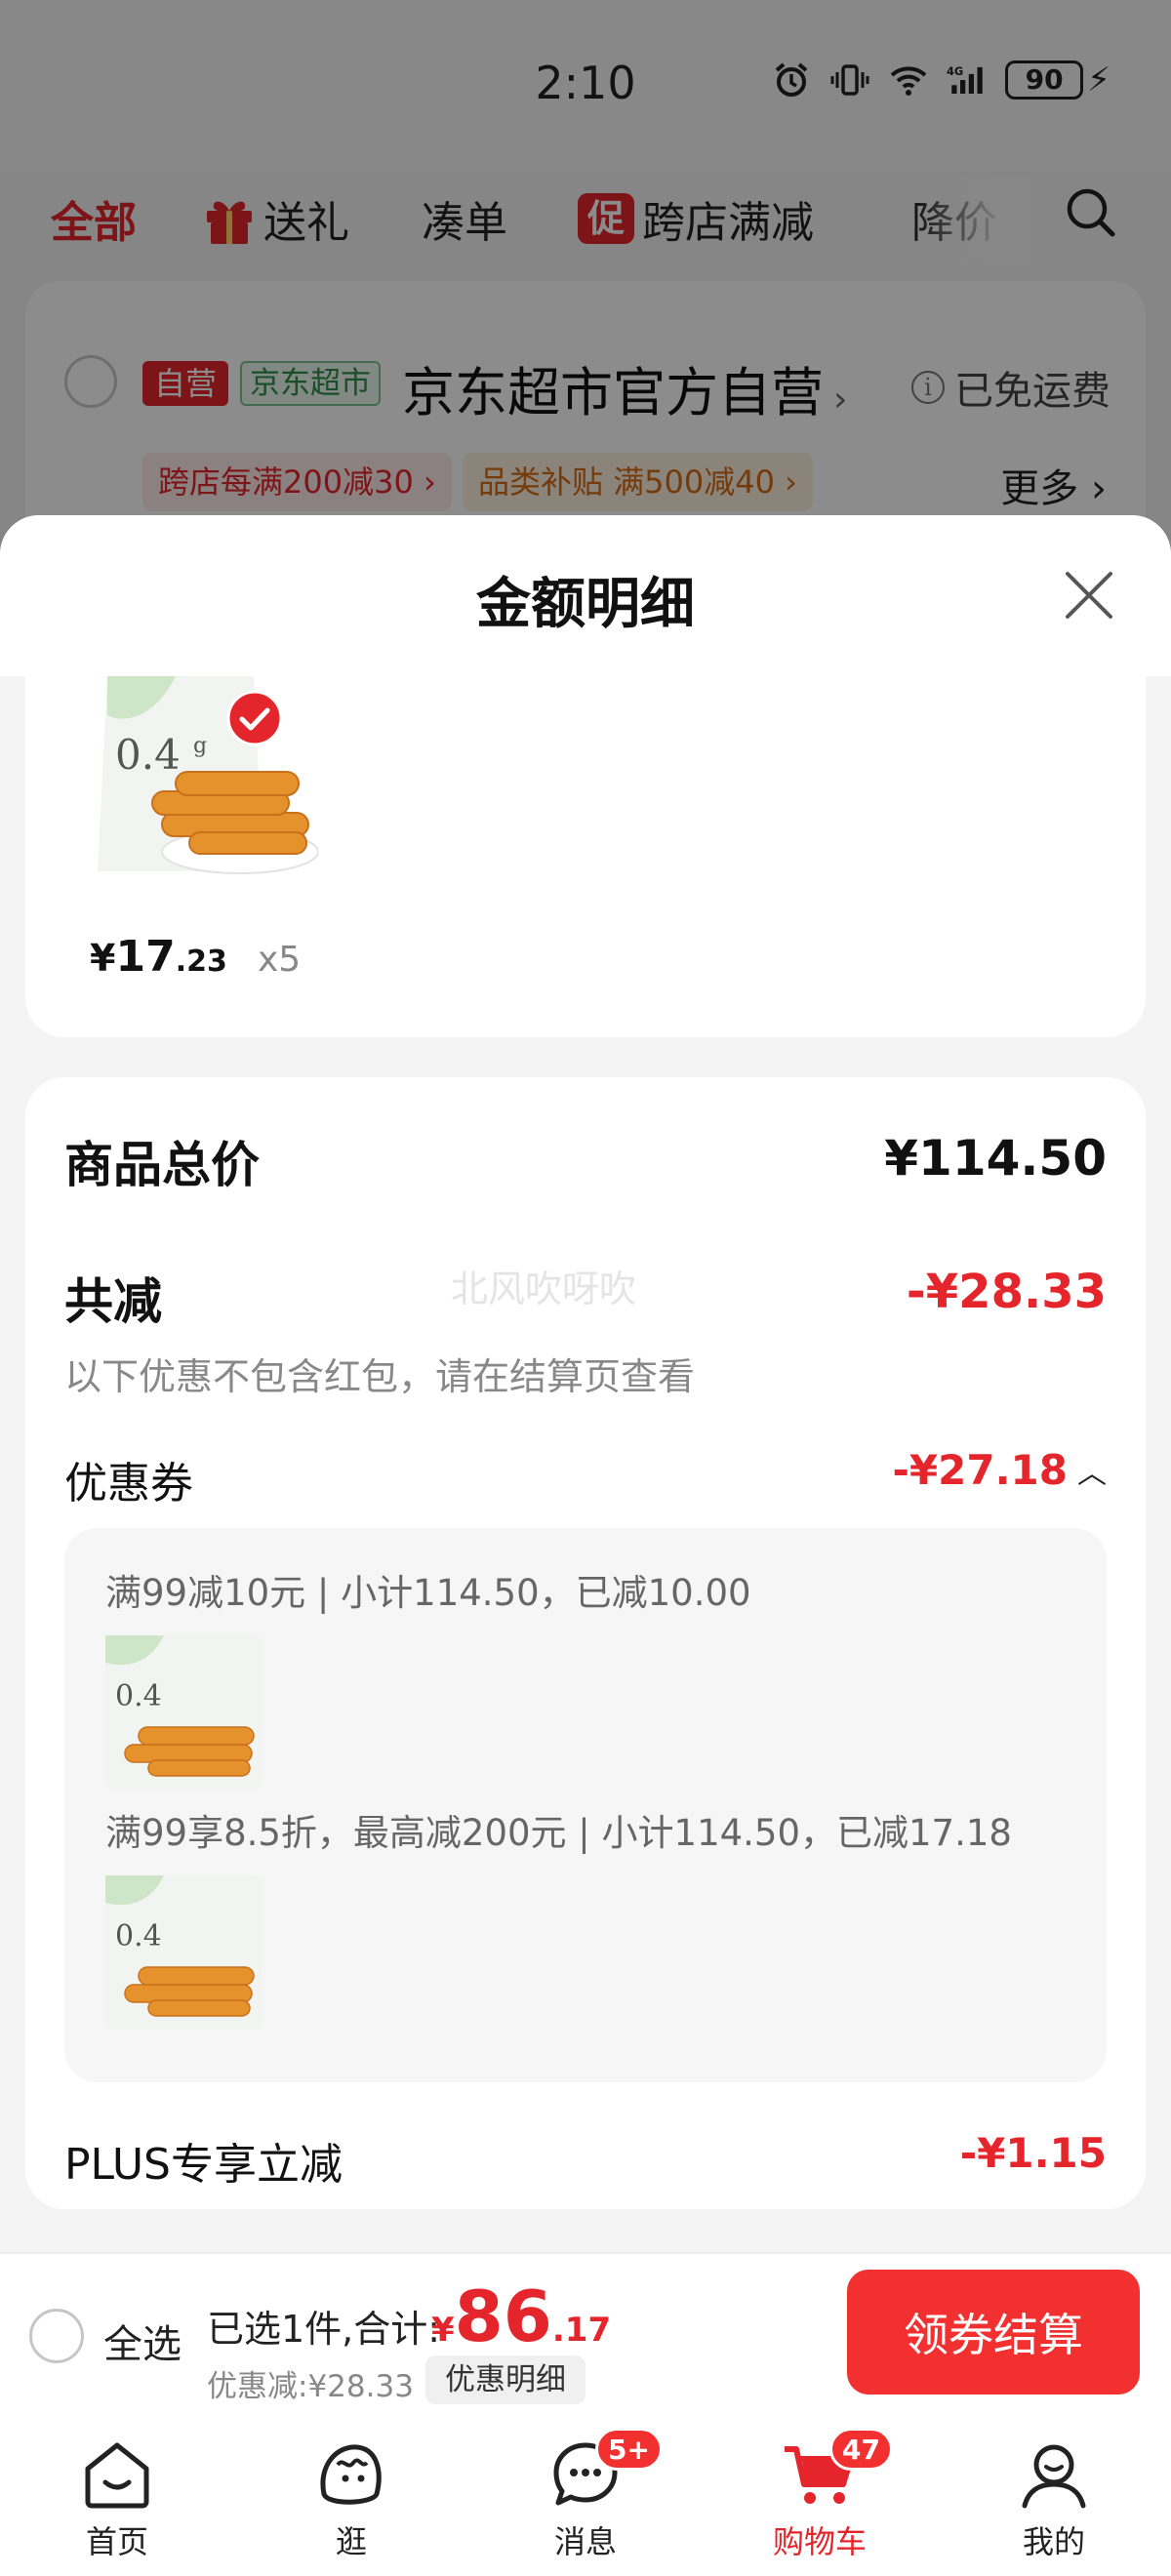  What do you see at coordinates (1053, 2541) in the screenshot?
I see `tabbar-profile-label: 我的` at bounding box center [1053, 2541].